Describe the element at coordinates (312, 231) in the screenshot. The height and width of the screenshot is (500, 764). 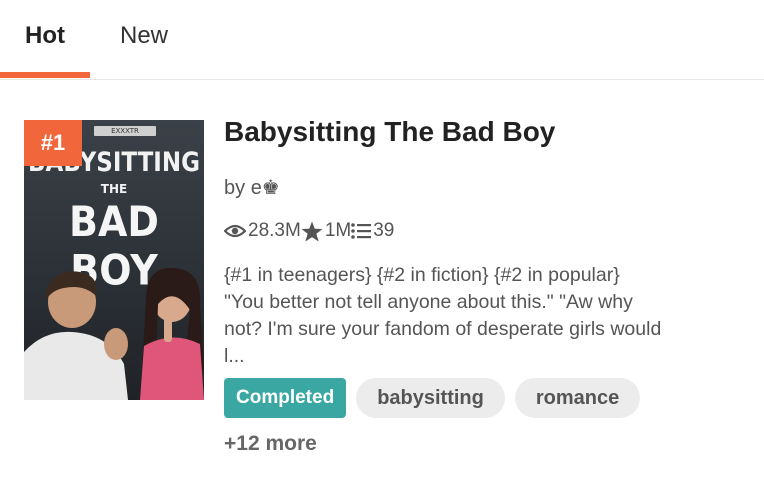
I see `star-icon` at that location.